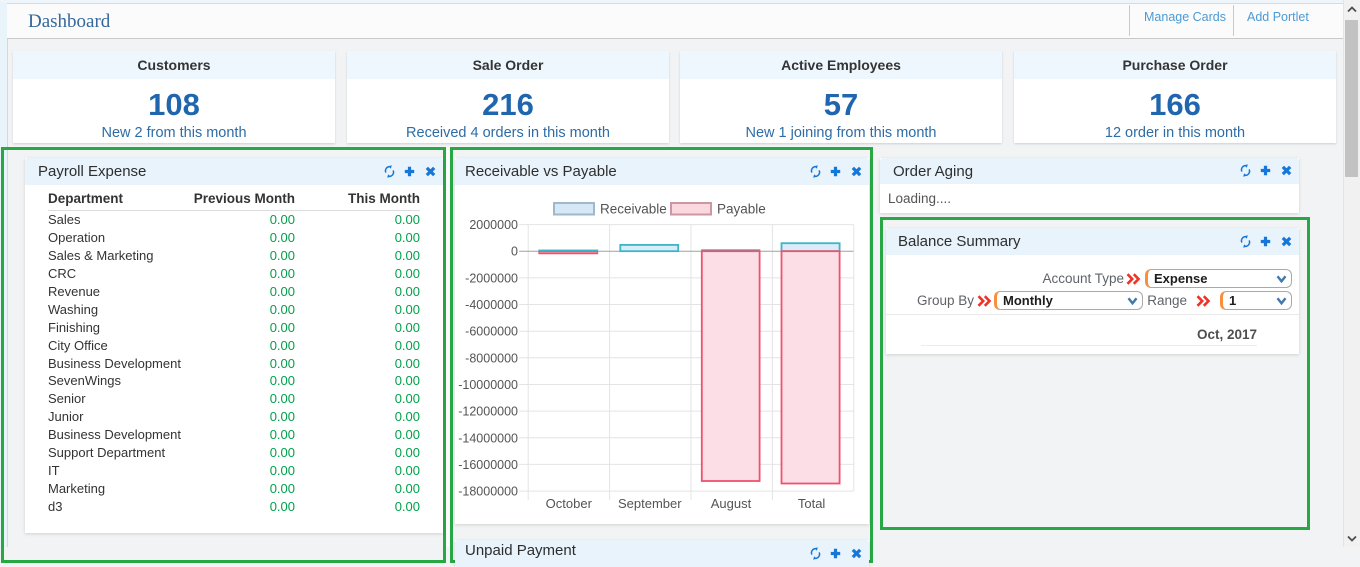 The height and width of the screenshot is (567, 1360). I want to click on svg-text: Receivable, so click(633, 209).